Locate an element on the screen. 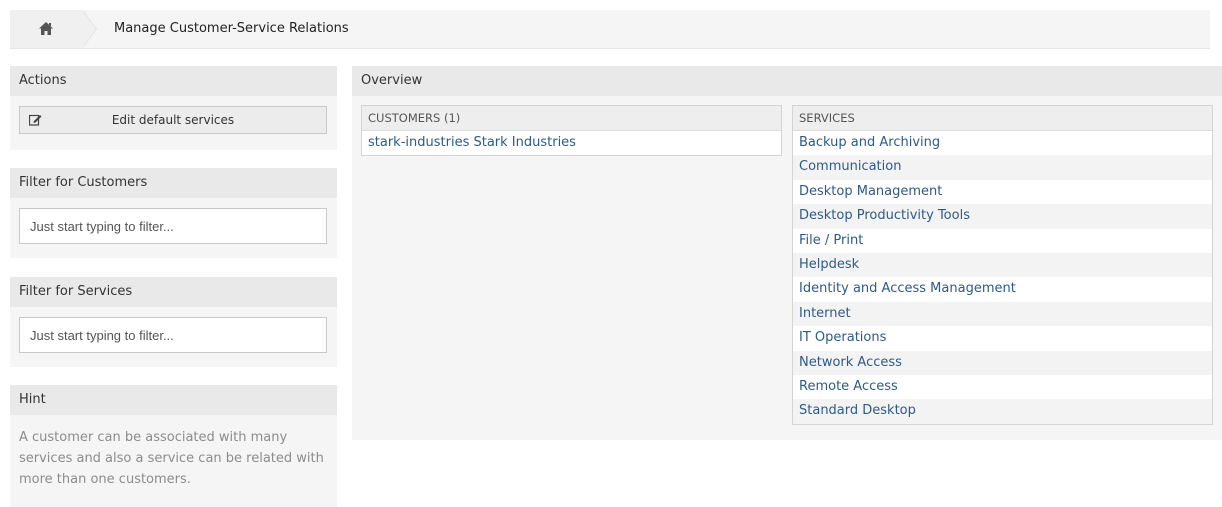 This screenshot has height=507, width=1222. filter-customers-input is located at coordinates (173, 226).